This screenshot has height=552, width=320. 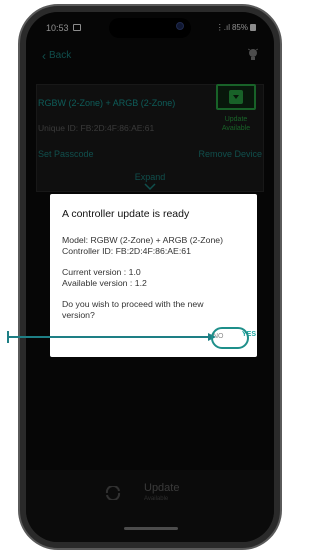 What do you see at coordinates (111, 337) in the screenshot?
I see `callout-line` at bounding box center [111, 337].